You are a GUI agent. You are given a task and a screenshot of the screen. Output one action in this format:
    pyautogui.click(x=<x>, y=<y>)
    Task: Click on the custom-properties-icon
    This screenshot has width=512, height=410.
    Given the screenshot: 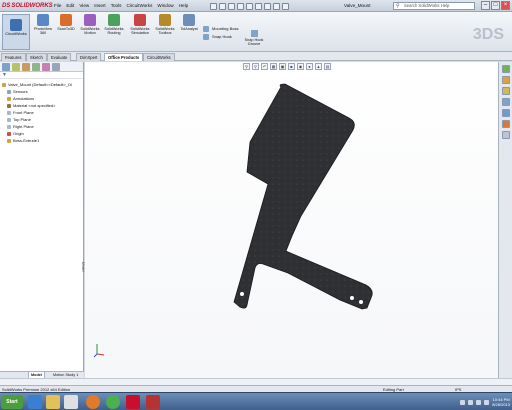 What is the action you would take?
    pyautogui.click(x=505, y=135)
    